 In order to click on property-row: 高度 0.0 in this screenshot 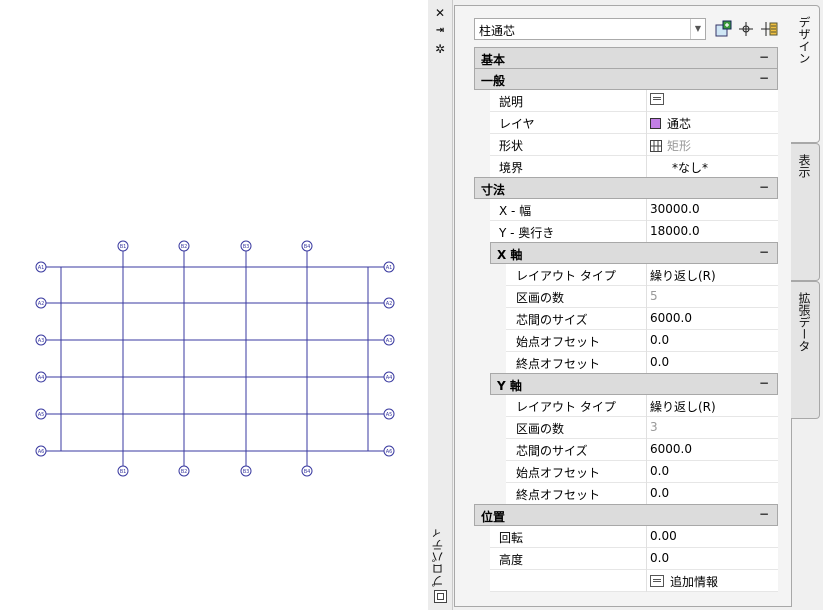, I will do `click(626, 559)`.